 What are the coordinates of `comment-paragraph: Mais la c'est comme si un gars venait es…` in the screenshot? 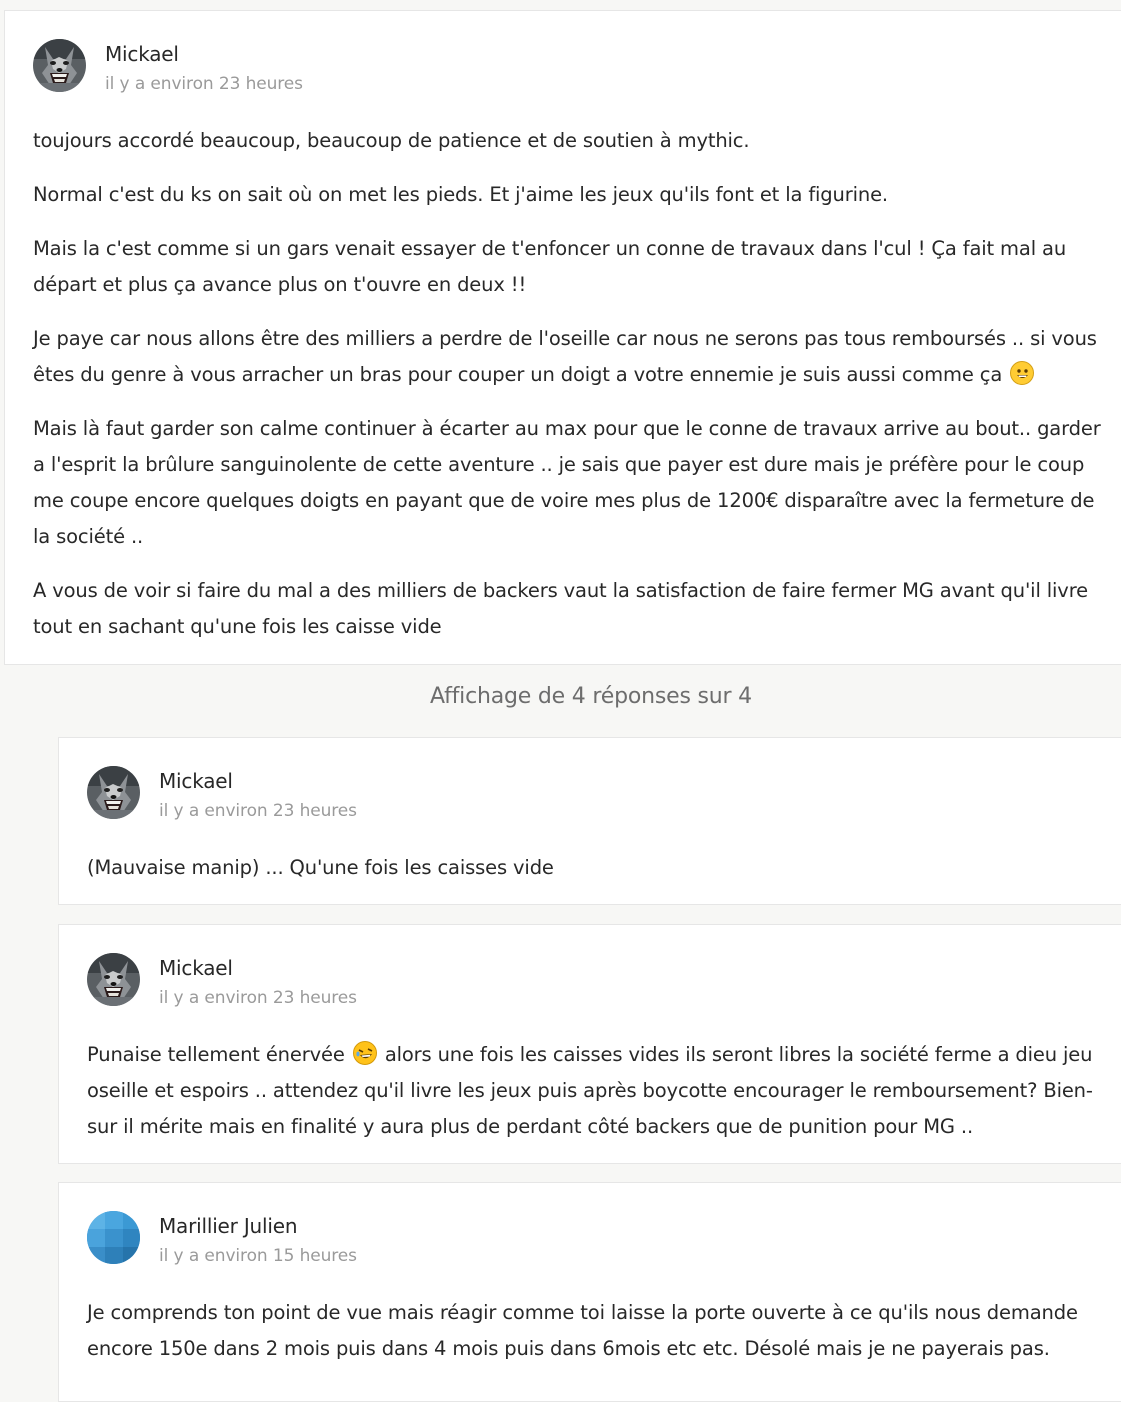 It's located at (550, 266).